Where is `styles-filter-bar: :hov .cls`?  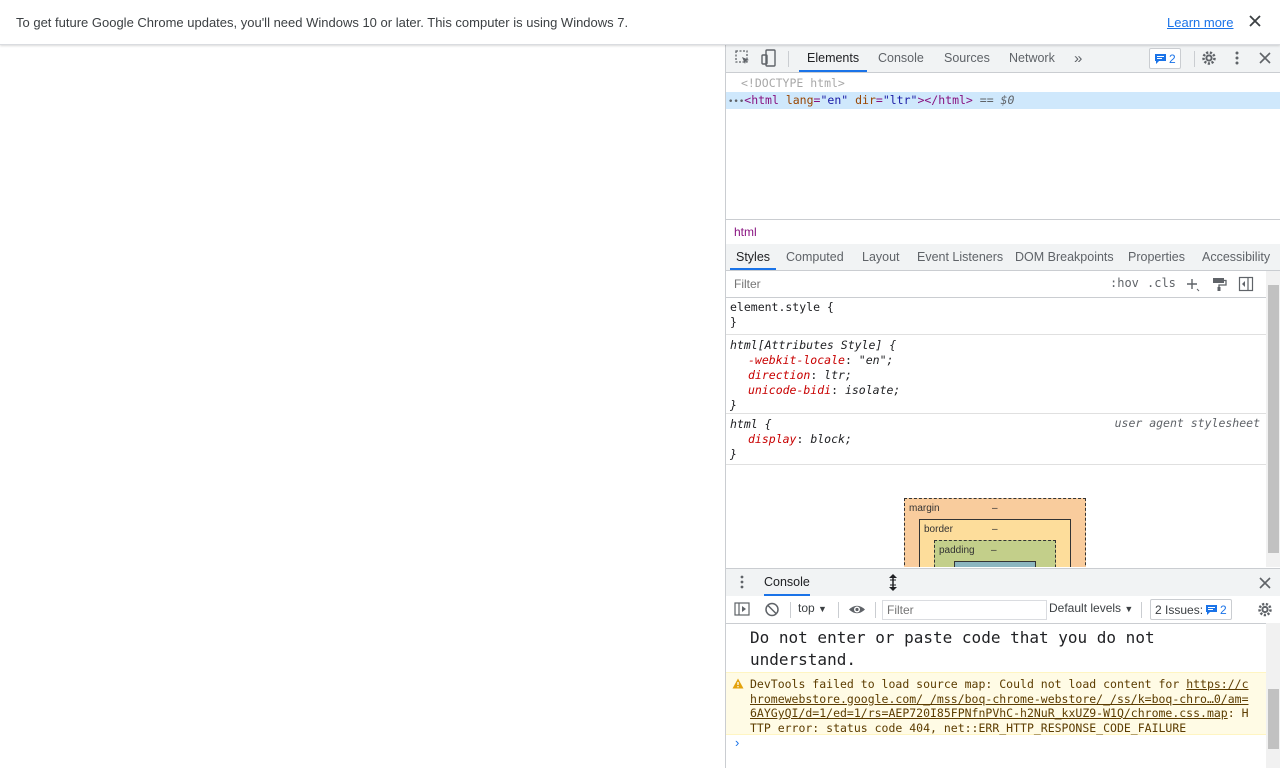
styles-filter-bar: :hov .cls is located at coordinates (996, 284).